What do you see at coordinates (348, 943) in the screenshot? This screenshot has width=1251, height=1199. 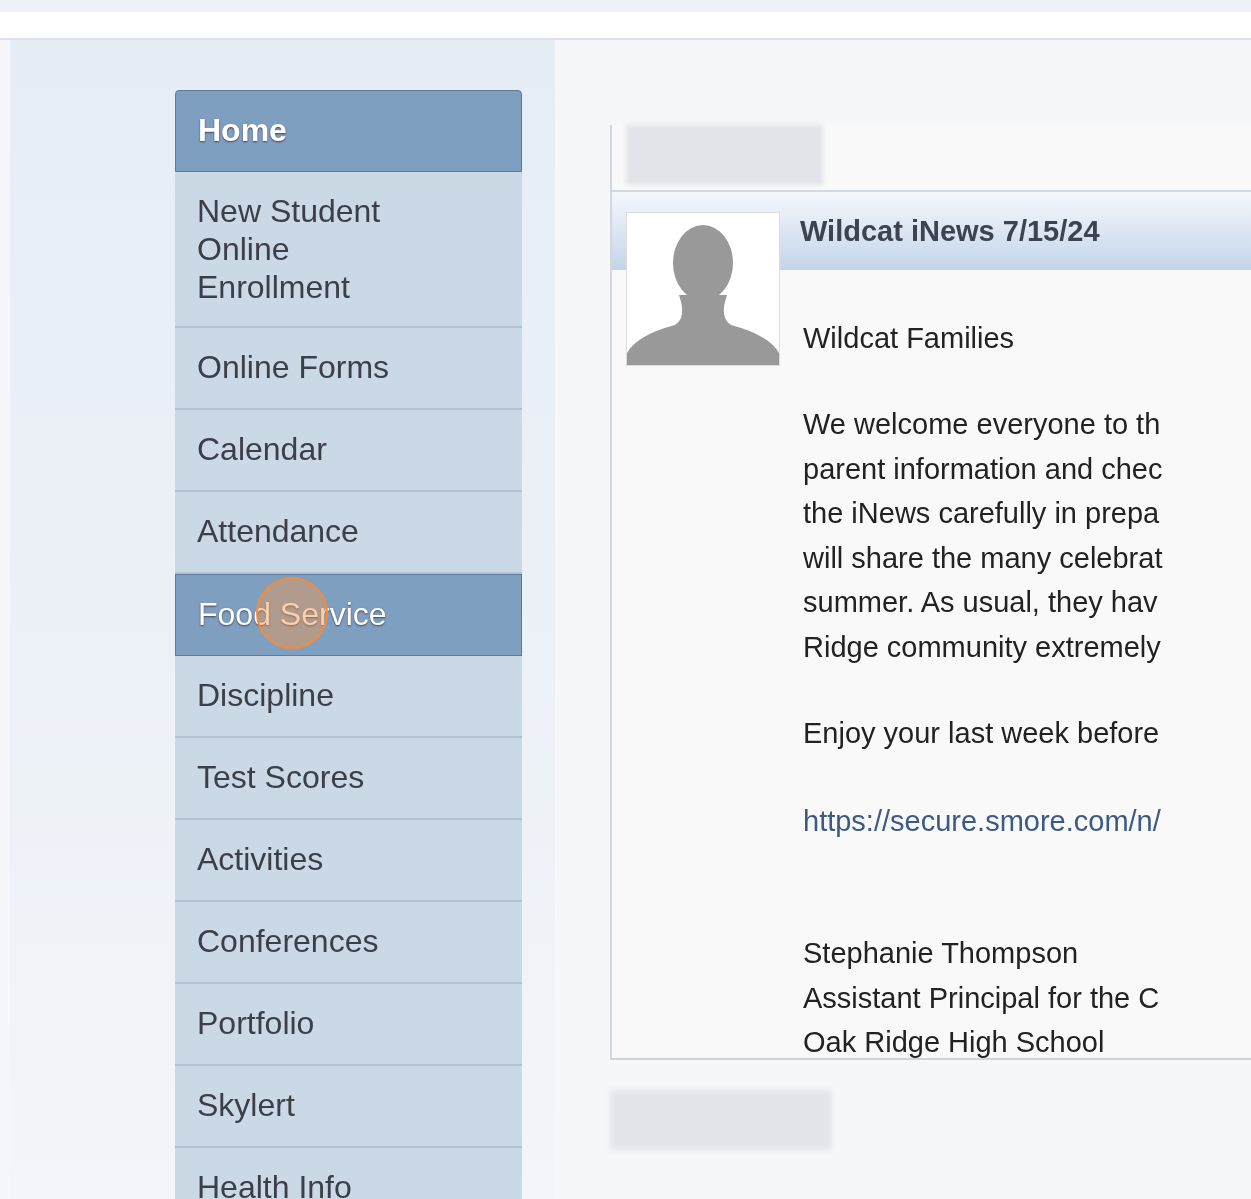 I see `menu-item: Conferences` at bounding box center [348, 943].